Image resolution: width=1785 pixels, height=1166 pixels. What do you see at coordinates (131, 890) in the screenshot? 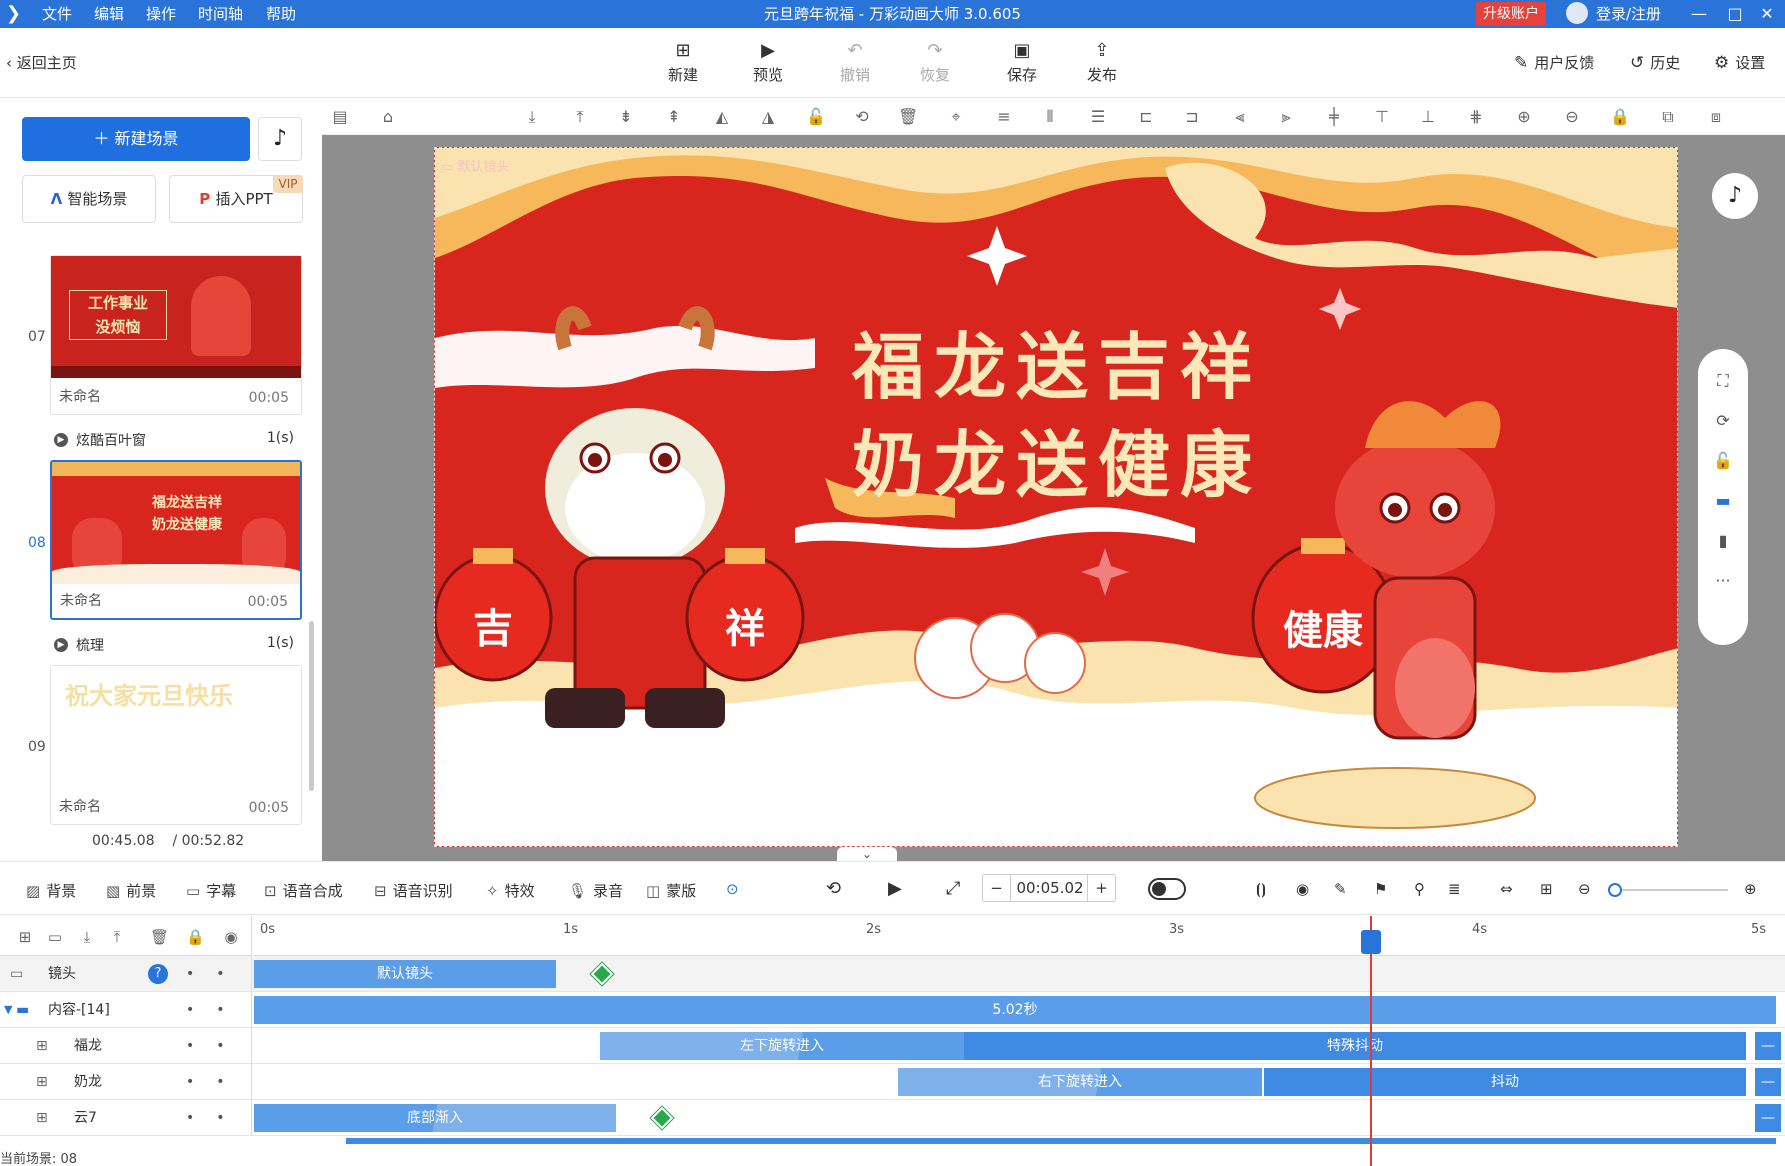
I see `foreground-button: ▧ 前景` at bounding box center [131, 890].